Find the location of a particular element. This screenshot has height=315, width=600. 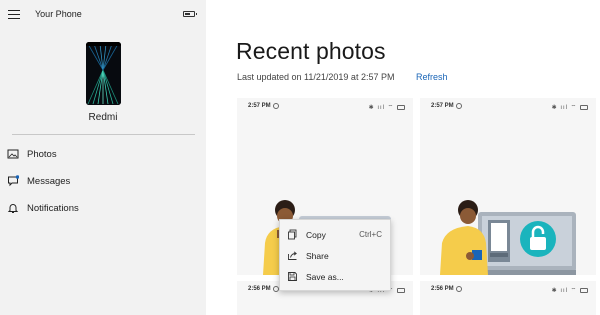

page-title: Recent photos is located at coordinates (311, 51).